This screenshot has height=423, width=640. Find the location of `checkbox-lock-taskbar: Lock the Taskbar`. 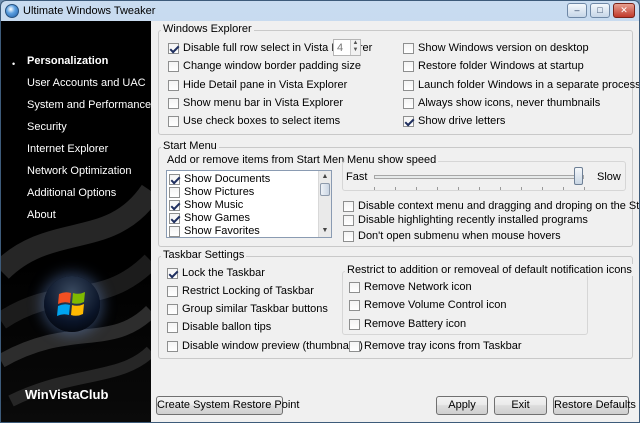

checkbox-lock-taskbar: Lock the Taskbar is located at coordinates (216, 273).